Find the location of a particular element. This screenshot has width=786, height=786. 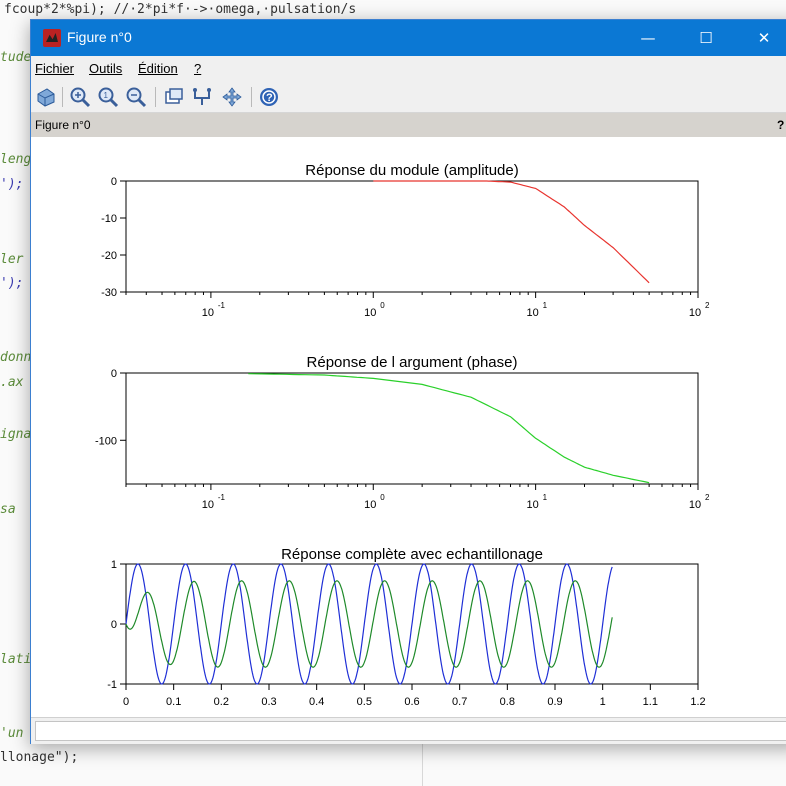

zoom-reset-icon: 1 is located at coordinates (108, 97).